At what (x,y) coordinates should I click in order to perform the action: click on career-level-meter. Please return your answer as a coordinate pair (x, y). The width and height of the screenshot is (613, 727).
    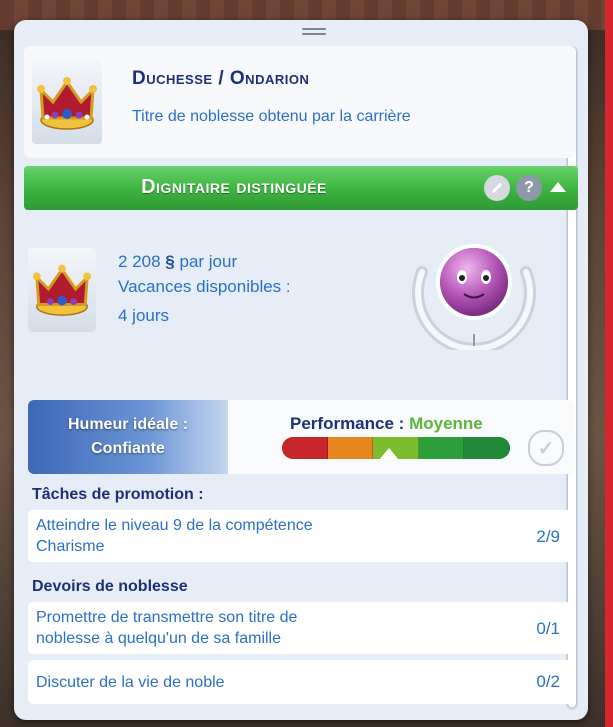
    Looking at the image, I should click on (474, 297).